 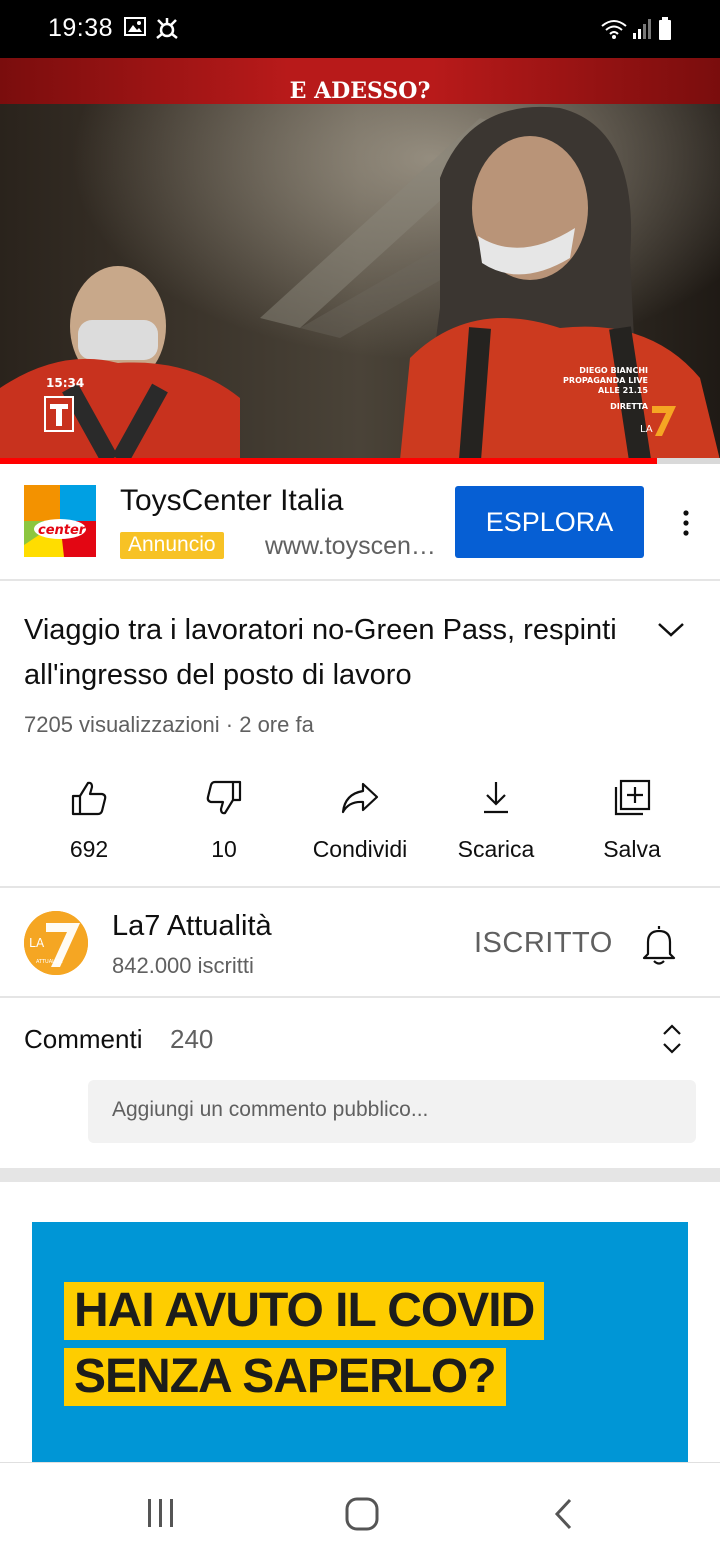 I want to click on video-timestamp-overlay: 15:34, so click(x=65, y=383).